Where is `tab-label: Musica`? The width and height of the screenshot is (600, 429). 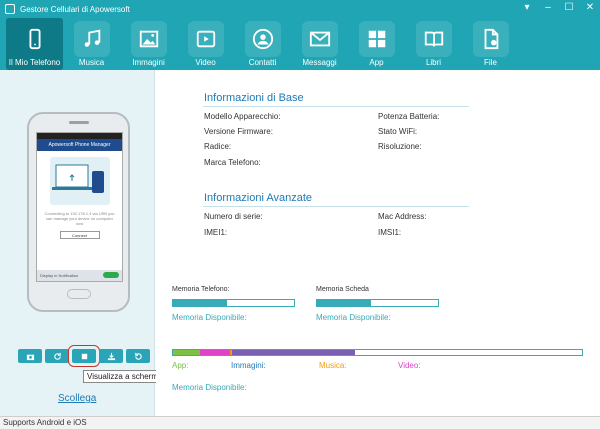 tab-label: Musica is located at coordinates (91, 62).